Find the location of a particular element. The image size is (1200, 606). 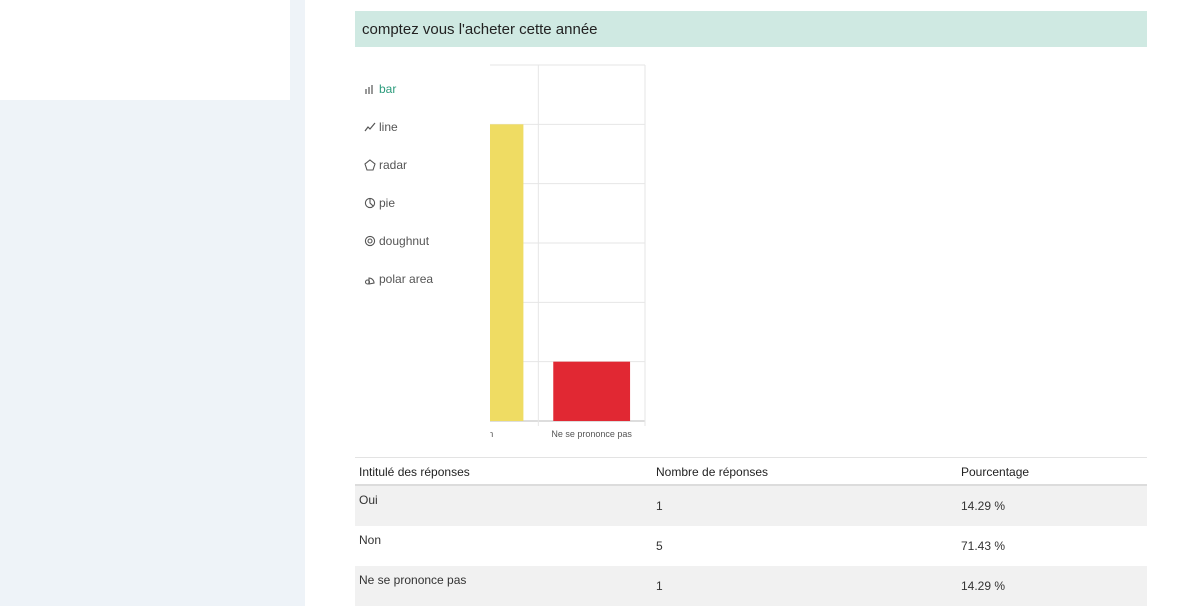

table-row: Oui 1 14.29 % is located at coordinates (751, 506).